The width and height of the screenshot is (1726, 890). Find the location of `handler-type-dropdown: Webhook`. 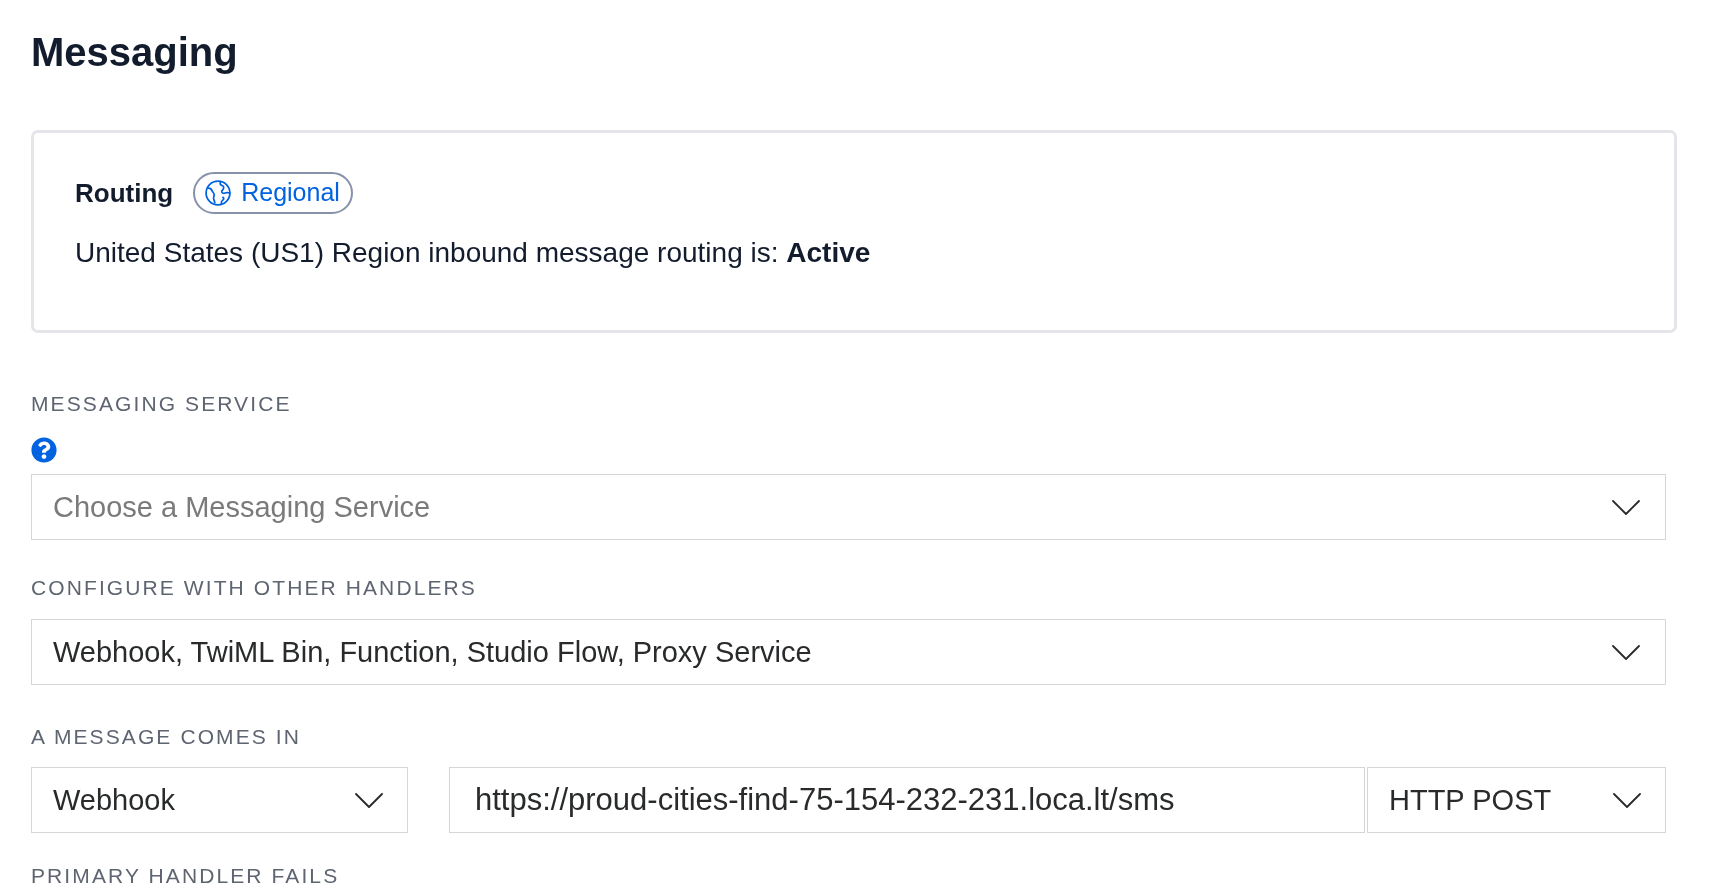

handler-type-dropdown: Webhook is located at coordinates (219, 800).